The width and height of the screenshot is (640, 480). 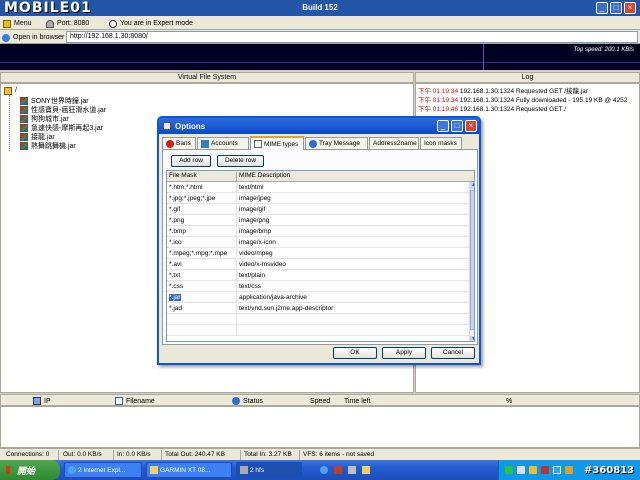 I want to click on table-row: *.jad text/vnd.sun.j2me.app-descriptor, so click(x=318, y=308).